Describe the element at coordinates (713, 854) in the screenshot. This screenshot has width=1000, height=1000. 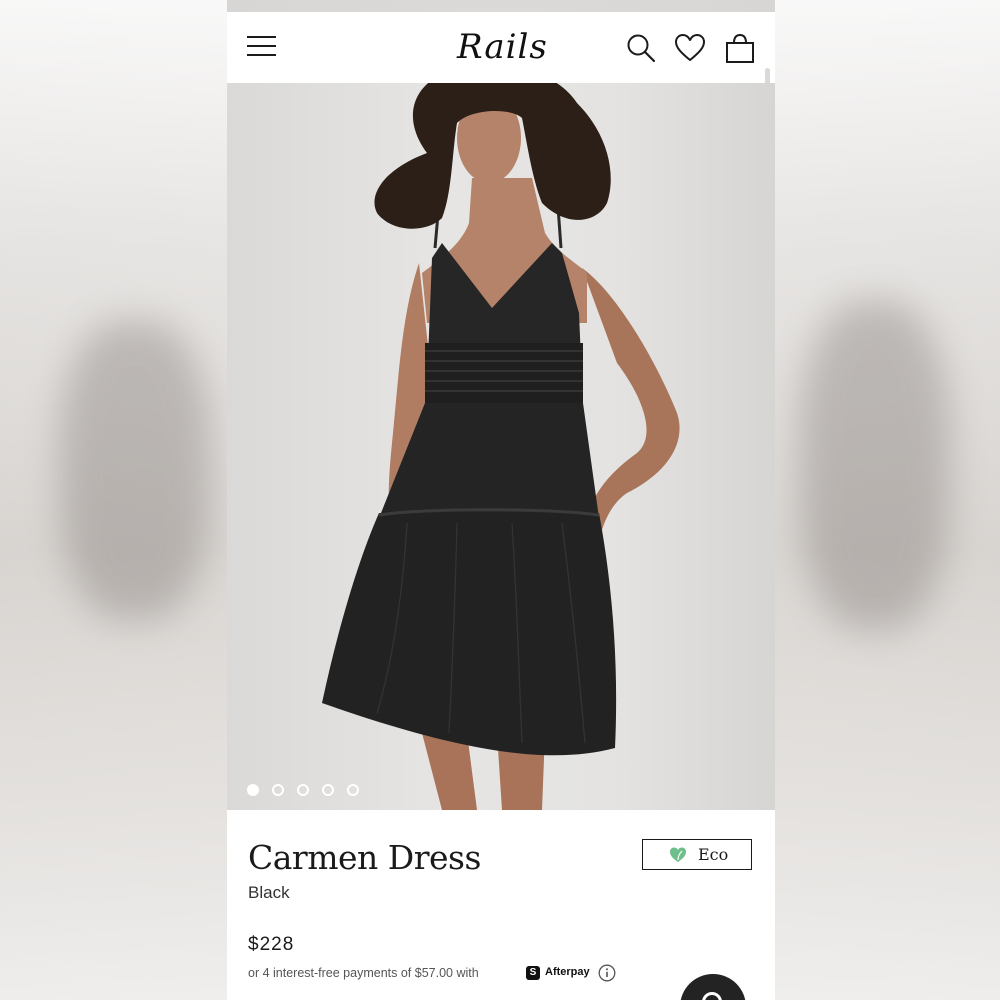
I see `eco-label: Eco` at that location.